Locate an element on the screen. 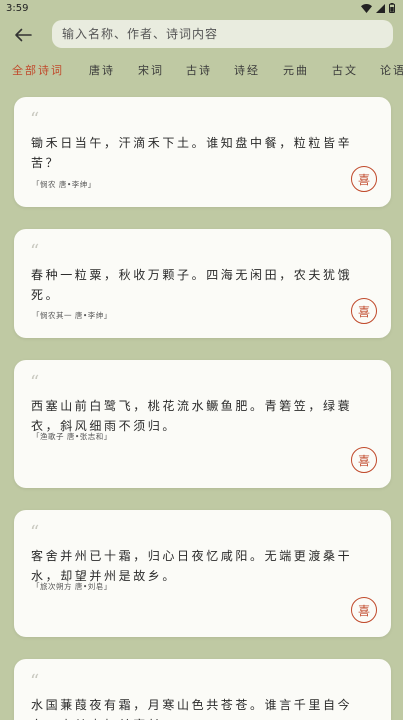  battery-icon is located at coordinates (392, 8).